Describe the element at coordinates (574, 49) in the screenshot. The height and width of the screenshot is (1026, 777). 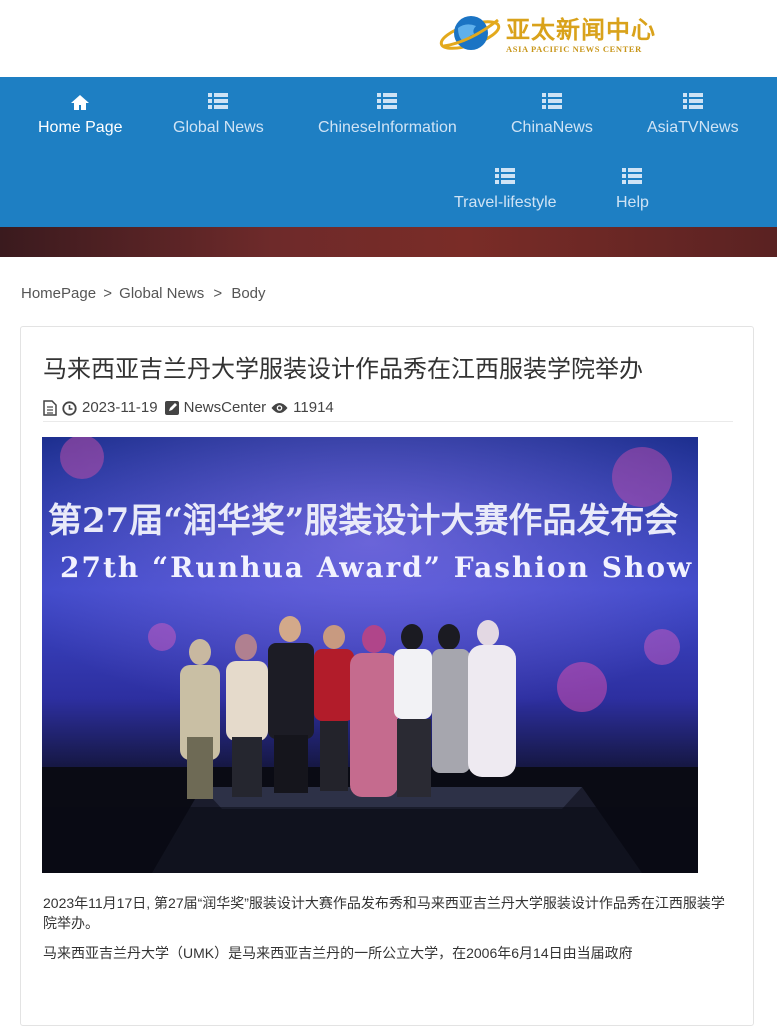
I see `logo-english-text: ASIA PACIFIC NEWS CENTER` at that location.